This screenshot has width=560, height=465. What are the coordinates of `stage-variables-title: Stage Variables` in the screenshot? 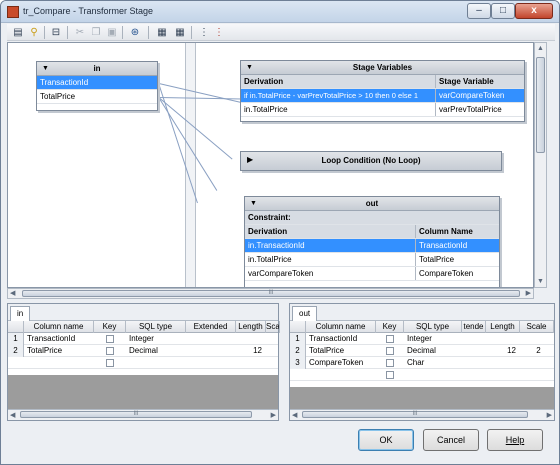 It's located at (382, 67).